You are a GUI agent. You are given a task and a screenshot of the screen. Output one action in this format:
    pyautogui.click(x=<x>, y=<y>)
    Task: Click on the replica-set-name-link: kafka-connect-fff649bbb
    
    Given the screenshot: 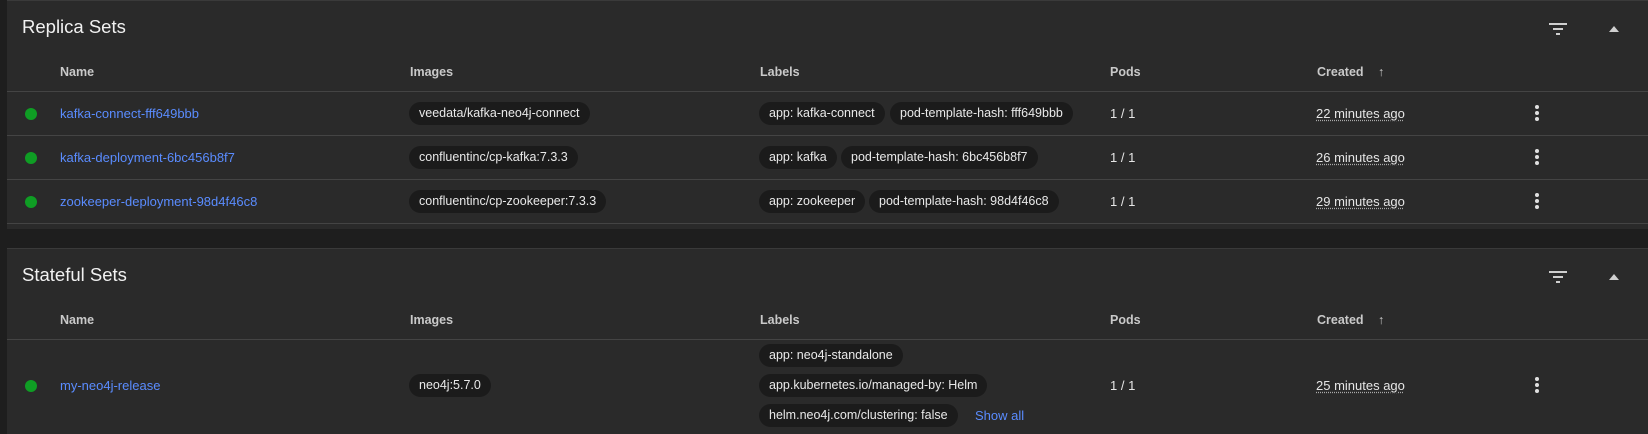 What is the action you would take?
    pyautogui.click(x=129, y=113)
    